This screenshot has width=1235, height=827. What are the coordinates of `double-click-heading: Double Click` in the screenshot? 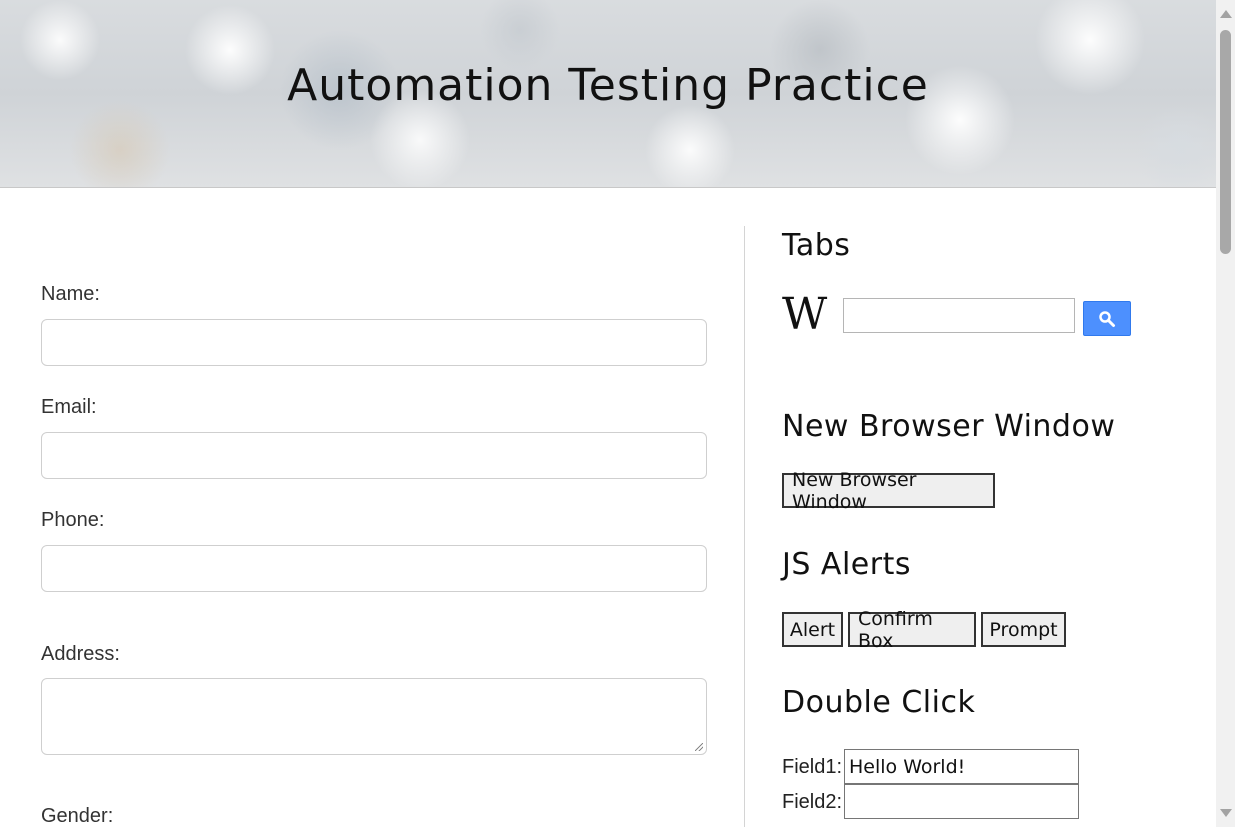 It's located at (879, 702).